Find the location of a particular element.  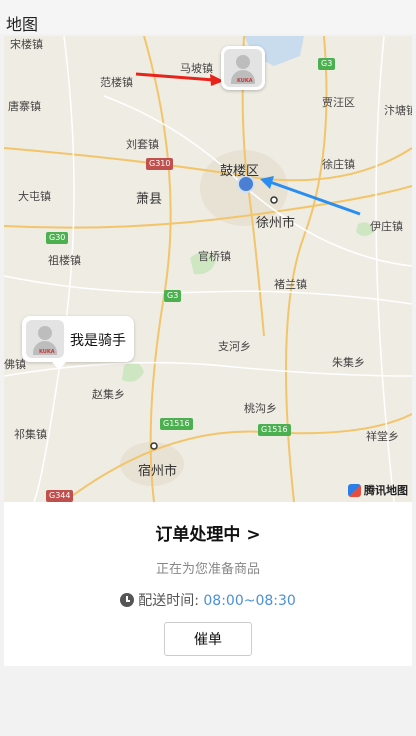

clock-icon is located at coordinates (127, 600).